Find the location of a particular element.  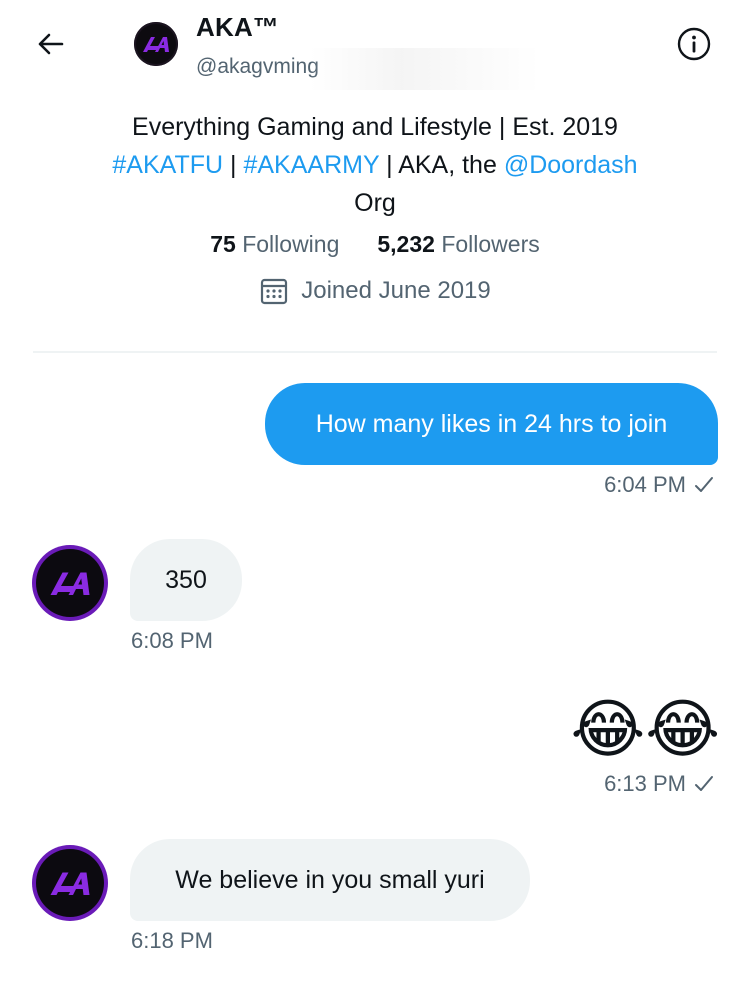

divider is located at coordinates (375, 352).